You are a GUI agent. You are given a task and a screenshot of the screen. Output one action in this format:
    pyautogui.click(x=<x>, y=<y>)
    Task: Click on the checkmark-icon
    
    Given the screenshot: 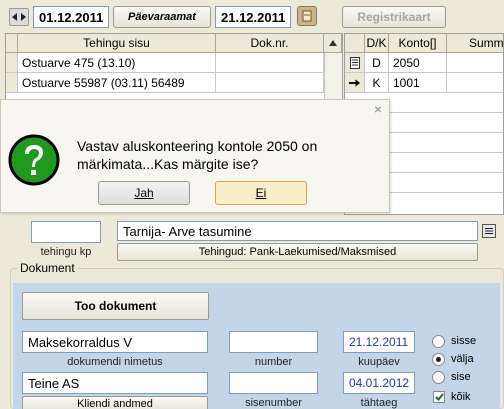 What is the action you would take?
    pyautogui.click(x=439, y=397)
    